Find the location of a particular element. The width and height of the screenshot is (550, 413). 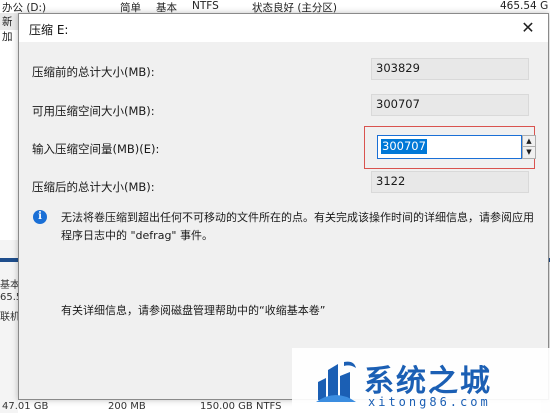

info-icon: i is located at coordinates (40, 217).